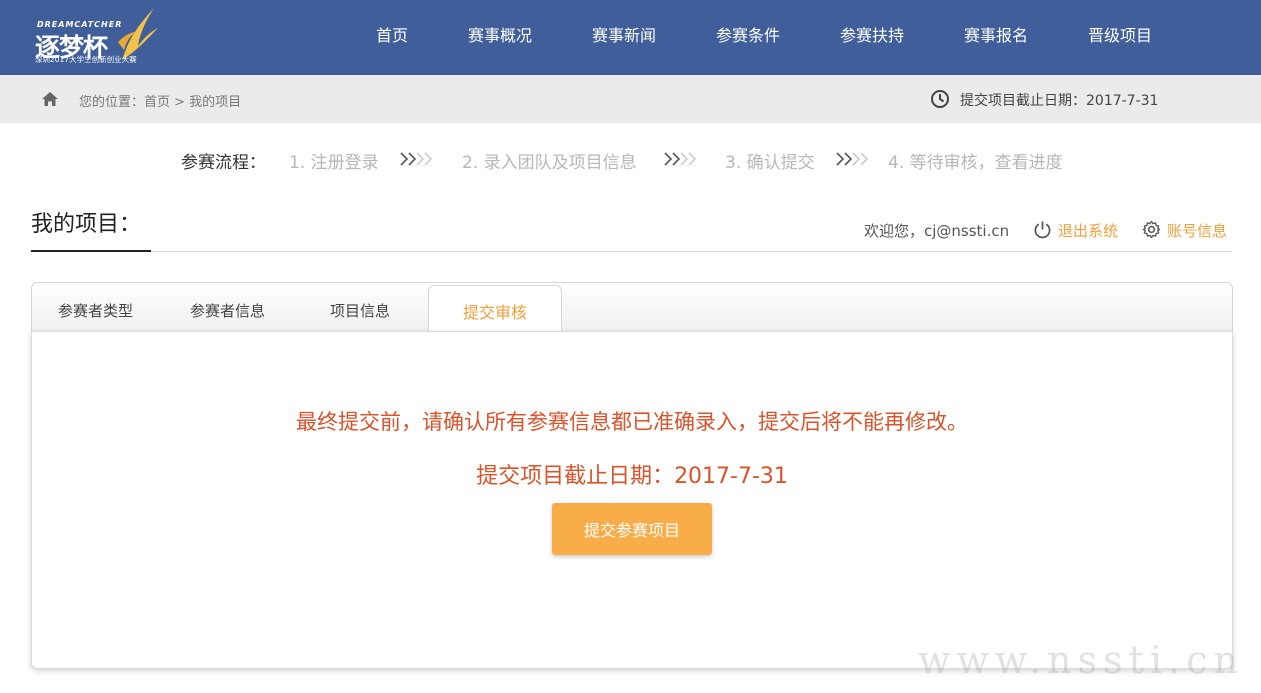  Describe the element at coordinates (632, 529) in the screenshot. I see `submit-project-button: 提交参赛项目` at that location.